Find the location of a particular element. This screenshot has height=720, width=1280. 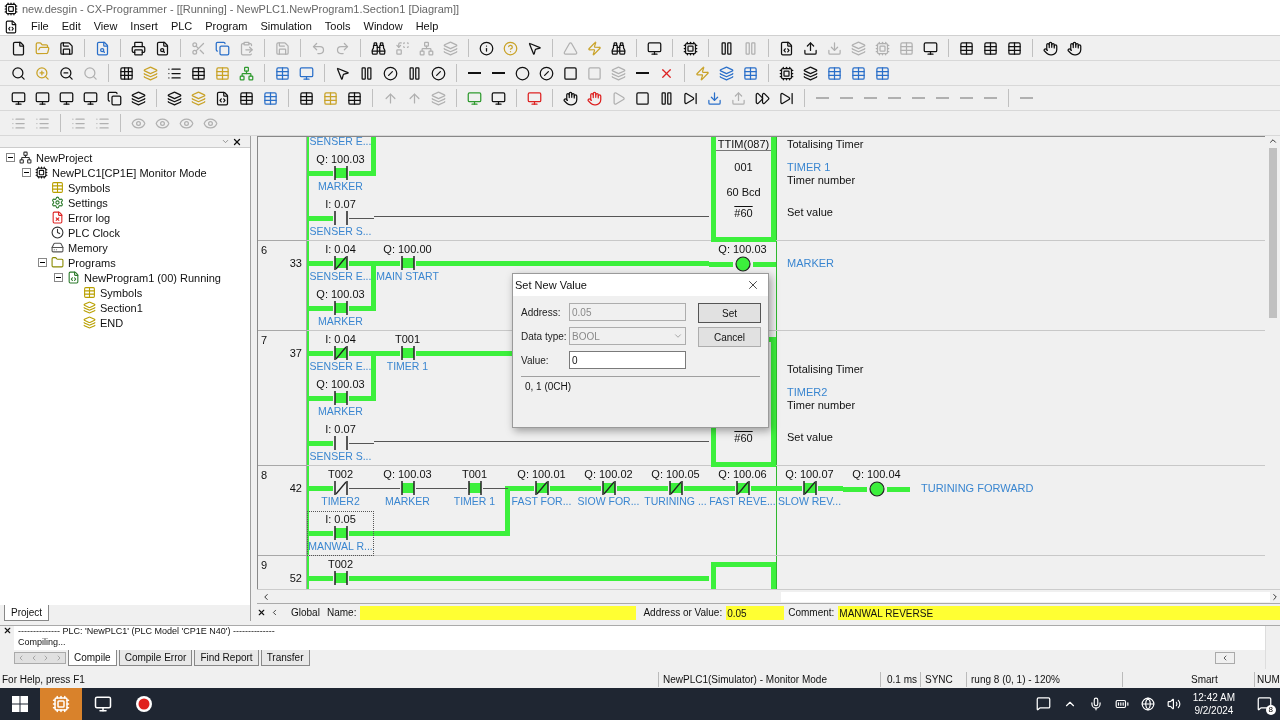

symbol-name: TIMER 1 is located at coordinates (474, 502).